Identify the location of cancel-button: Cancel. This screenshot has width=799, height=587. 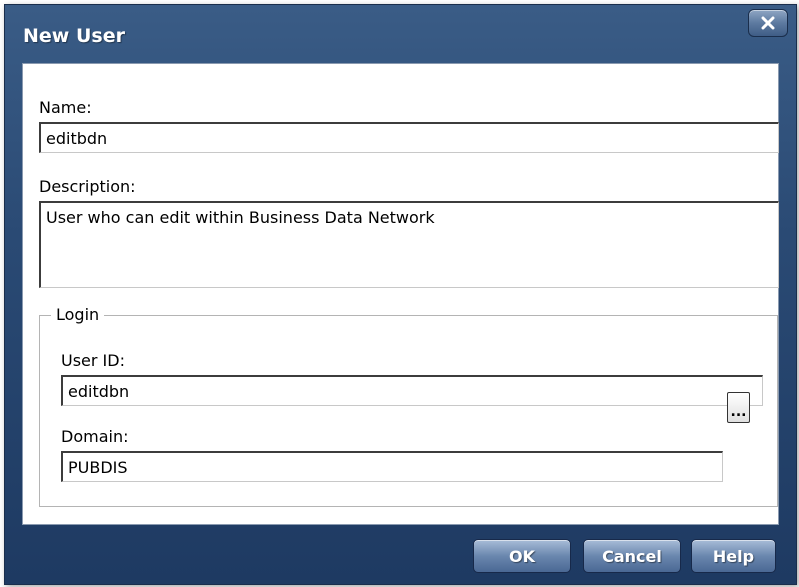
(632, 556).